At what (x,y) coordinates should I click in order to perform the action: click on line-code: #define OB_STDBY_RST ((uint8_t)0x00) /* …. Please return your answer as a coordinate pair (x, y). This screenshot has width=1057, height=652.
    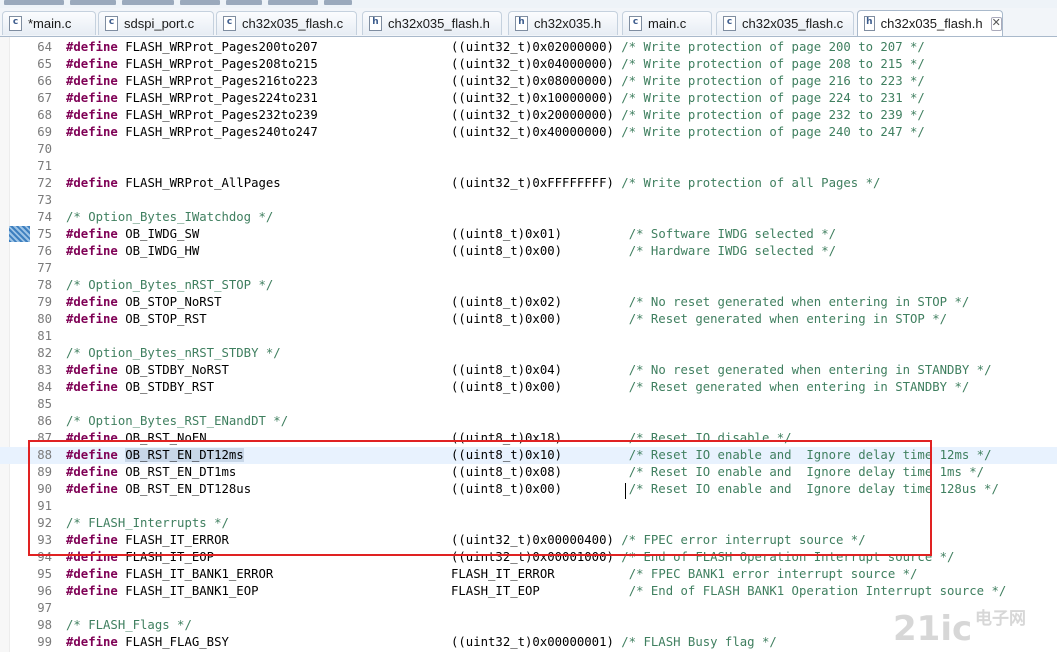
    Looking at the image, I should click on (517, 387).